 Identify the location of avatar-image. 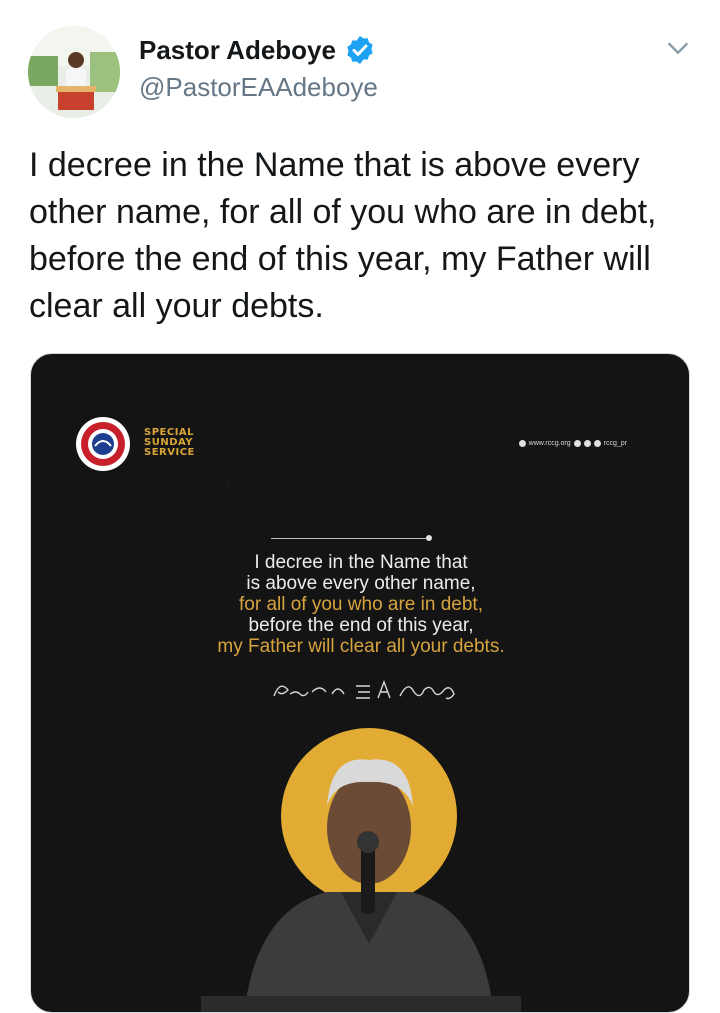
(74, 72).